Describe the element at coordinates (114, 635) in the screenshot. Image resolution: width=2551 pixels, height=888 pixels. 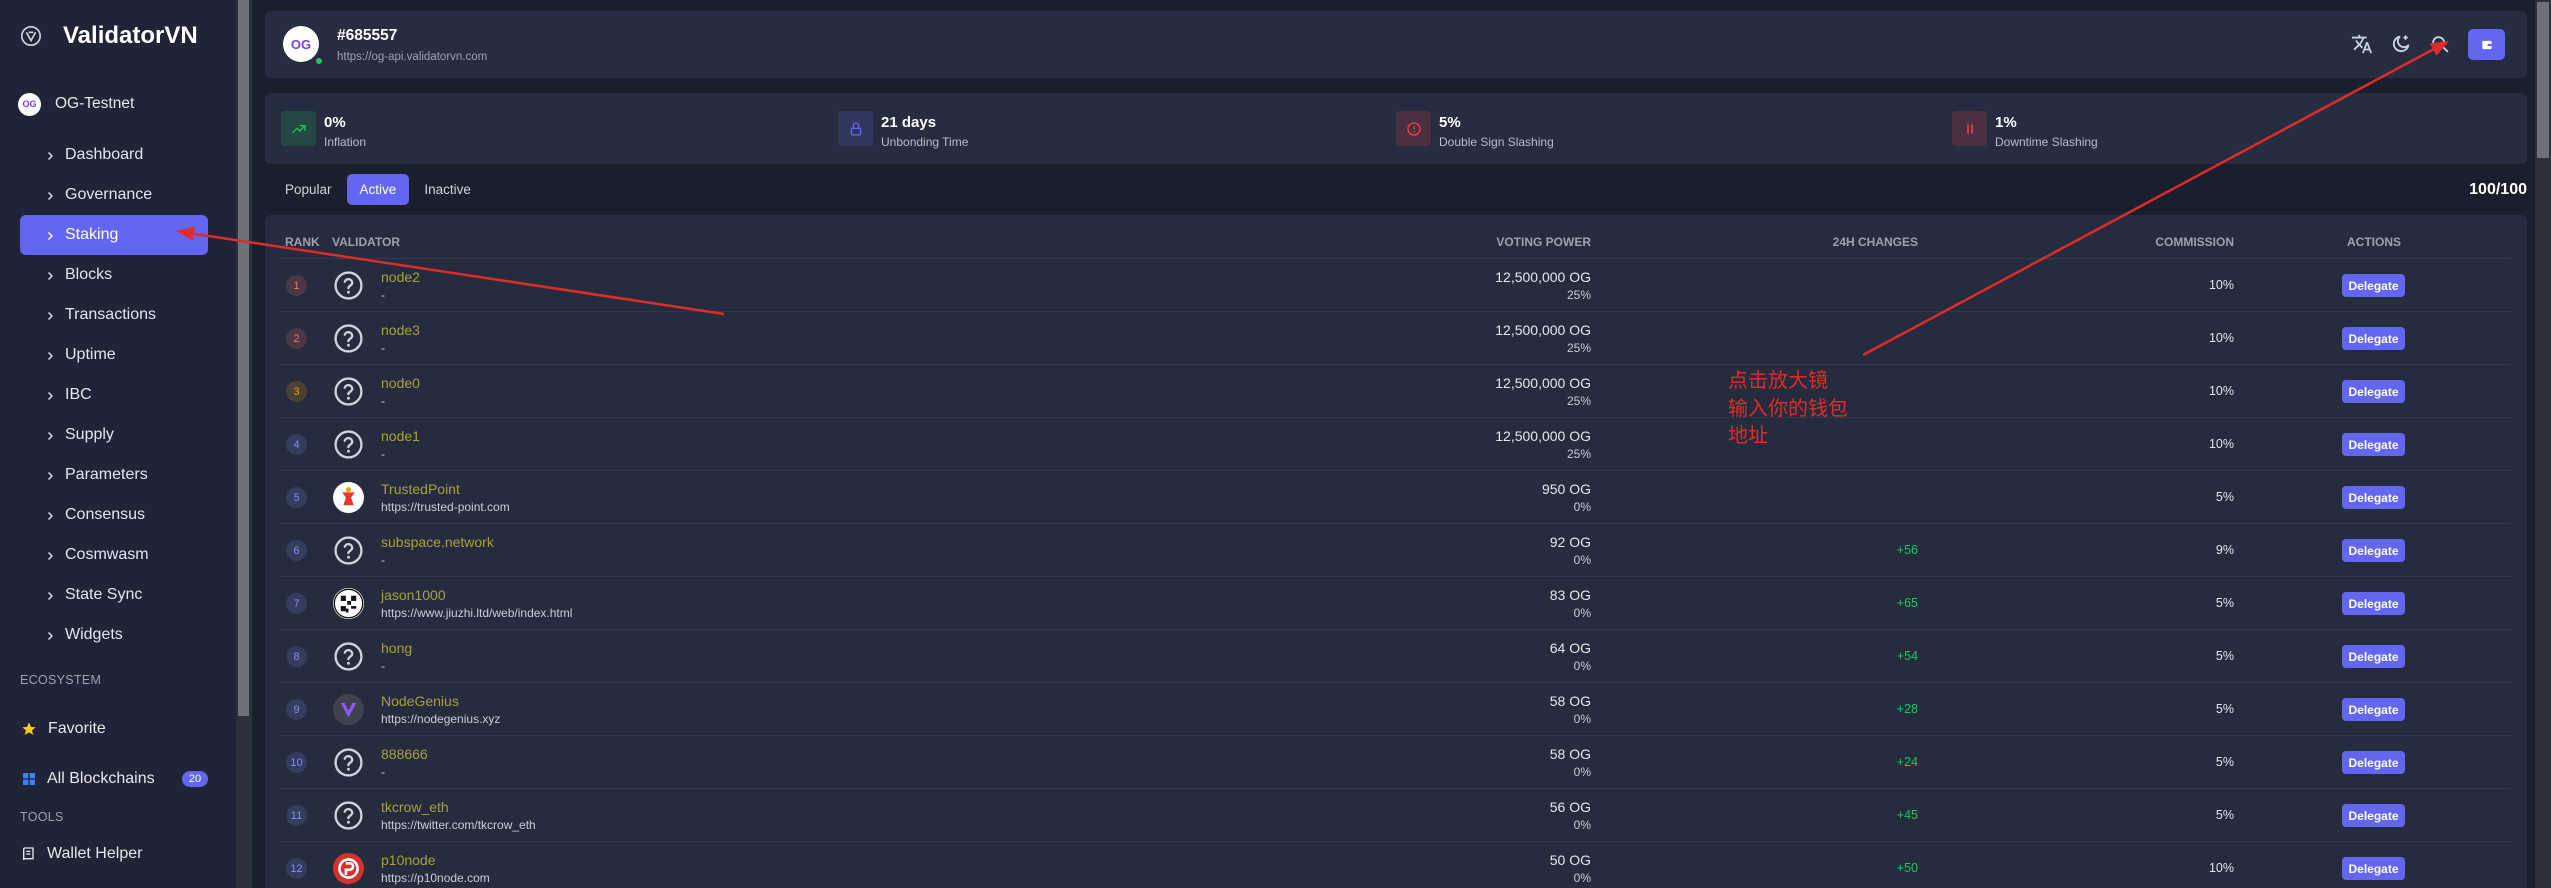
I see `sidebar-item-widgets: Widgets` at that location.